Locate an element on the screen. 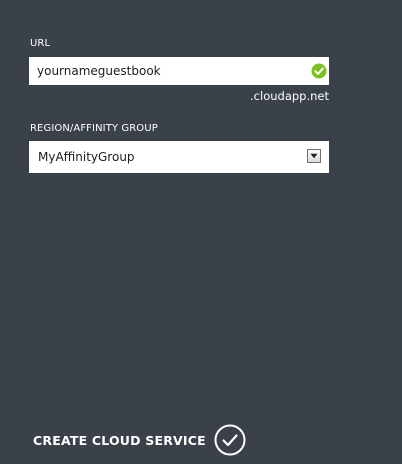 The image size is (402, 464). region-affinity-group-select: MyAffinityGroup is located at coordinates (179, 157).